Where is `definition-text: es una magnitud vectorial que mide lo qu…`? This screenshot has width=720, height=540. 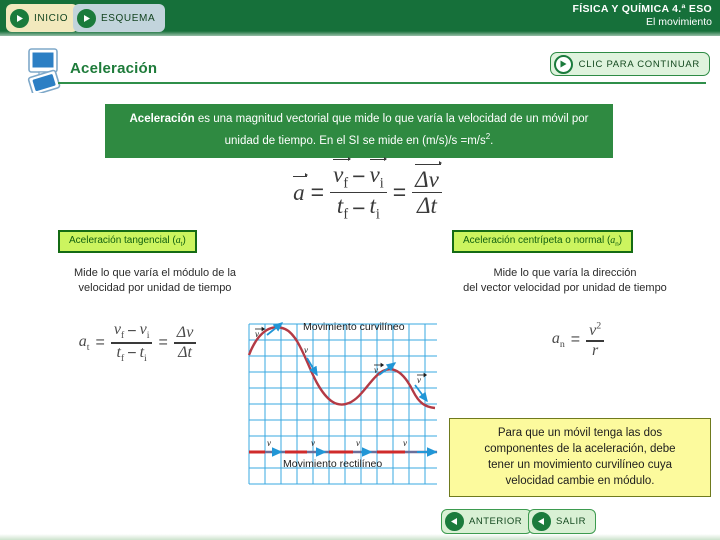 definition-text: es una magnitud vectorial que mide lo qu… is located at coordinates (391, 130).